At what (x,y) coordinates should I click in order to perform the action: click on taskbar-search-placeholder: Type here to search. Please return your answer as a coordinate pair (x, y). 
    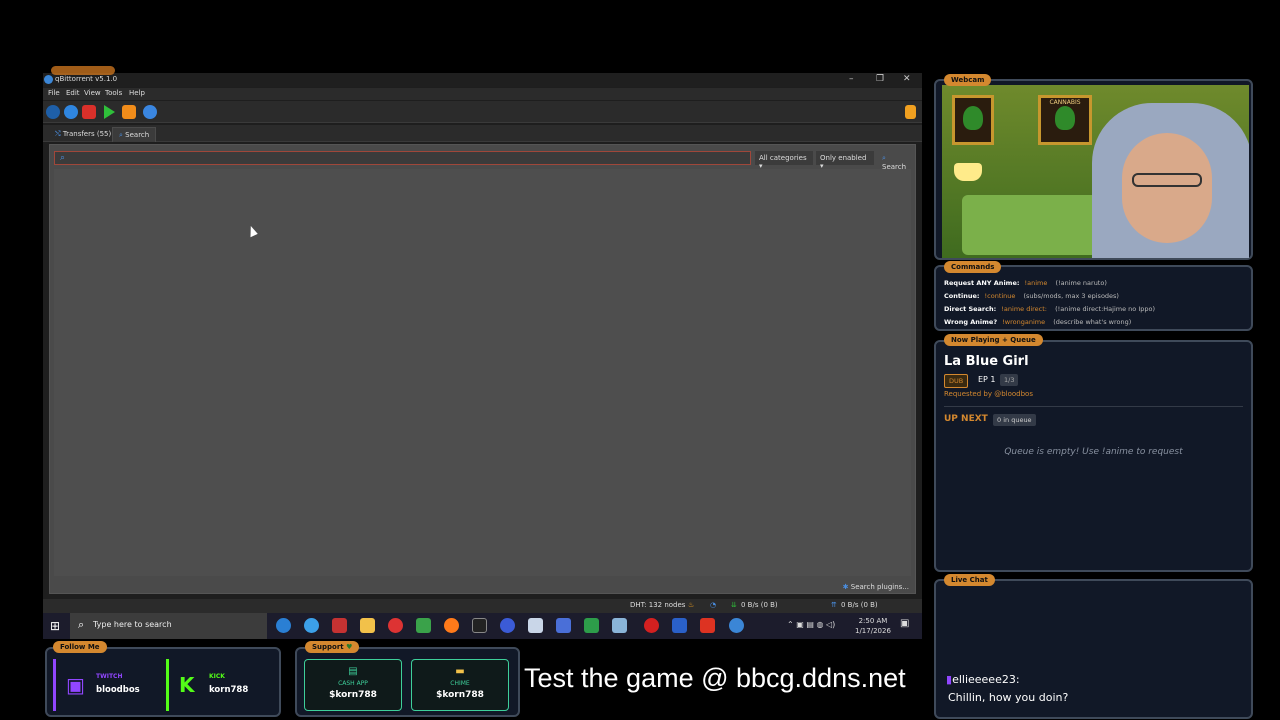
    Looking at the image, I should click on (132, 624).